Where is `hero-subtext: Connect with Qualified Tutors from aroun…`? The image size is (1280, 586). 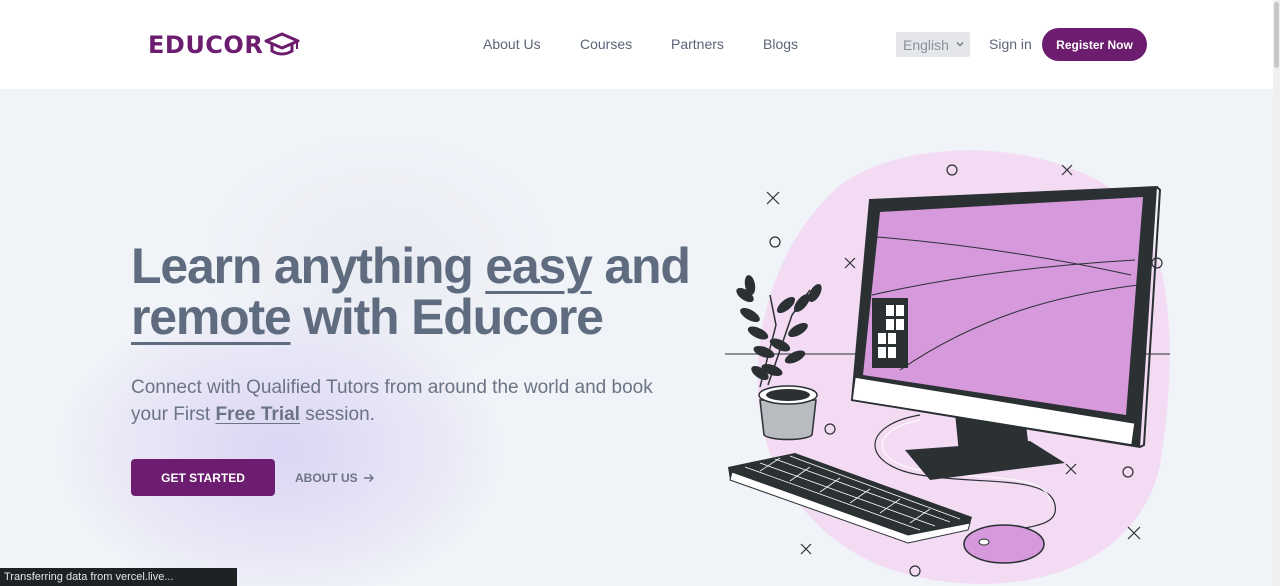
hero-subtext: Connect with Qualified Tutors from aroun… is located at coordinates (421, 401).